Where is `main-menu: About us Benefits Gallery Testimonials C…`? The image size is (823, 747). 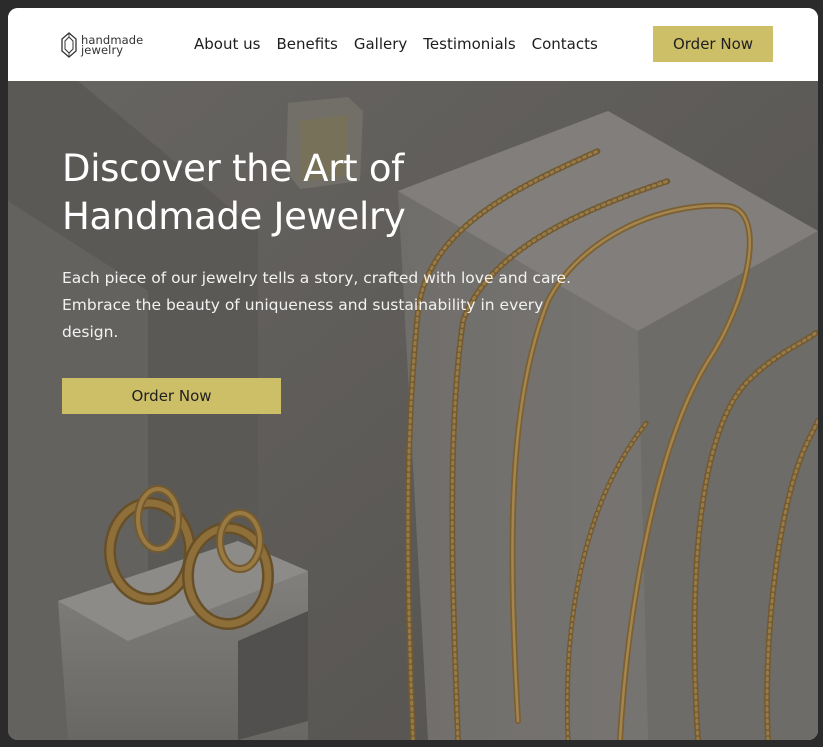 main-menu: About us Benefits Gallery Testimonials C… is located at coordinates (404, 44).